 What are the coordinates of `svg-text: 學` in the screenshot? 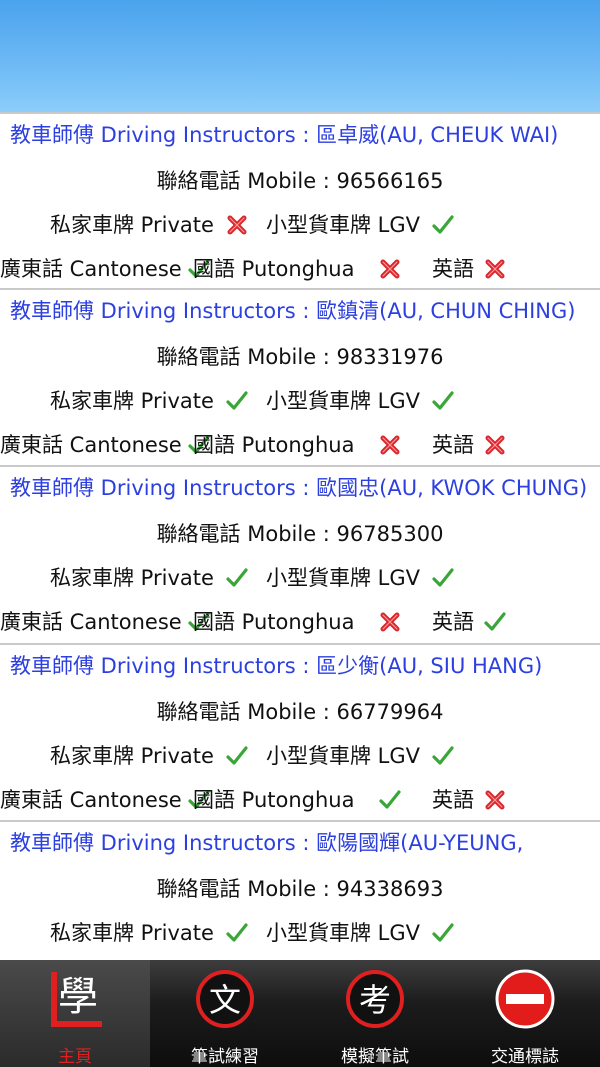 It's located at (78, 997).